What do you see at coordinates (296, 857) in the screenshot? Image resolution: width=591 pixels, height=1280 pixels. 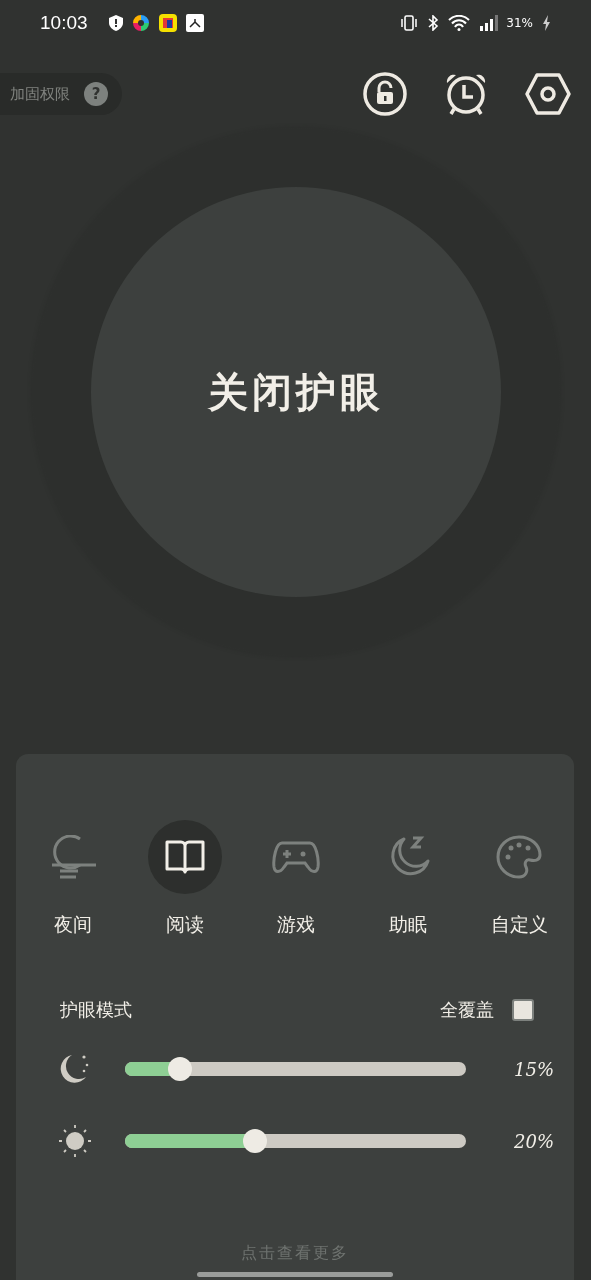 I see `gamepad-icon` at bounding box center [296, 857].